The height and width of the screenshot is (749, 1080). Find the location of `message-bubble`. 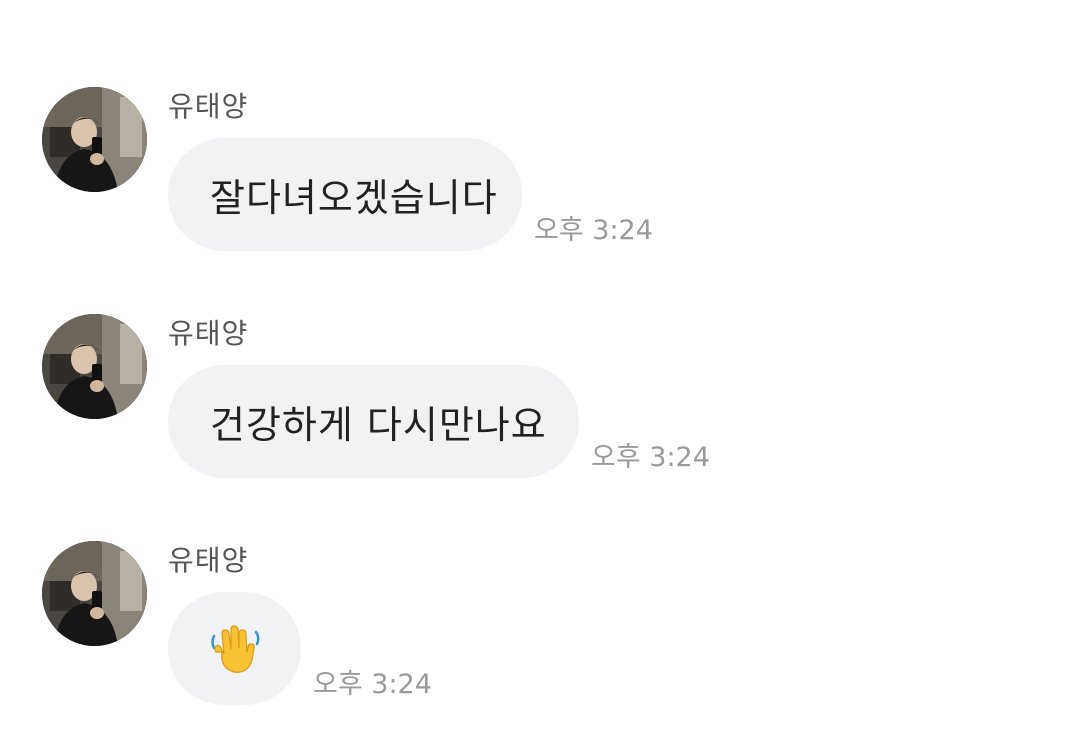

message-bubble is located at coordinates (234, 648).